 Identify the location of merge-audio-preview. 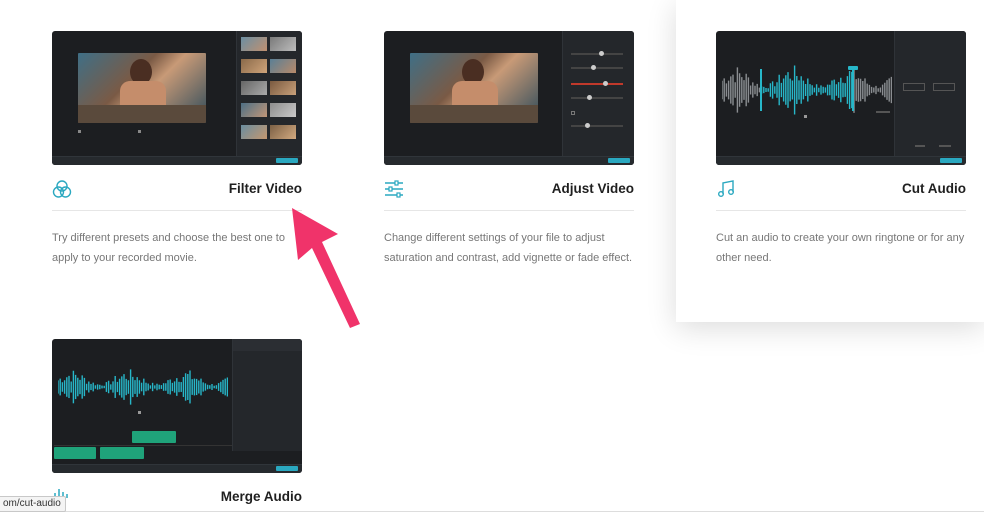
(177, 406).